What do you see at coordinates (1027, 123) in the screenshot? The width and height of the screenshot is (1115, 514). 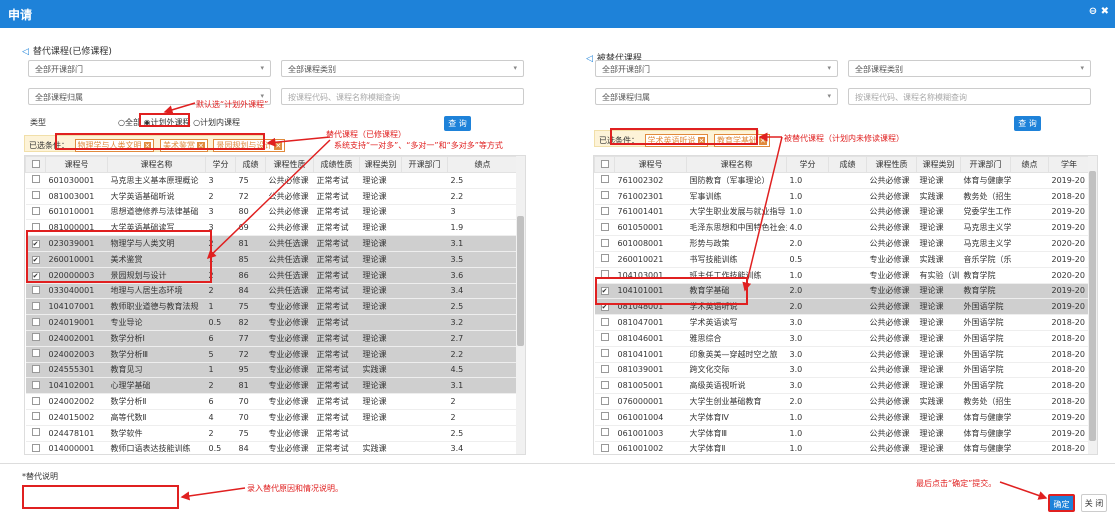 I see `right-query-button: 查 询` at bounding box center [1027, 123].